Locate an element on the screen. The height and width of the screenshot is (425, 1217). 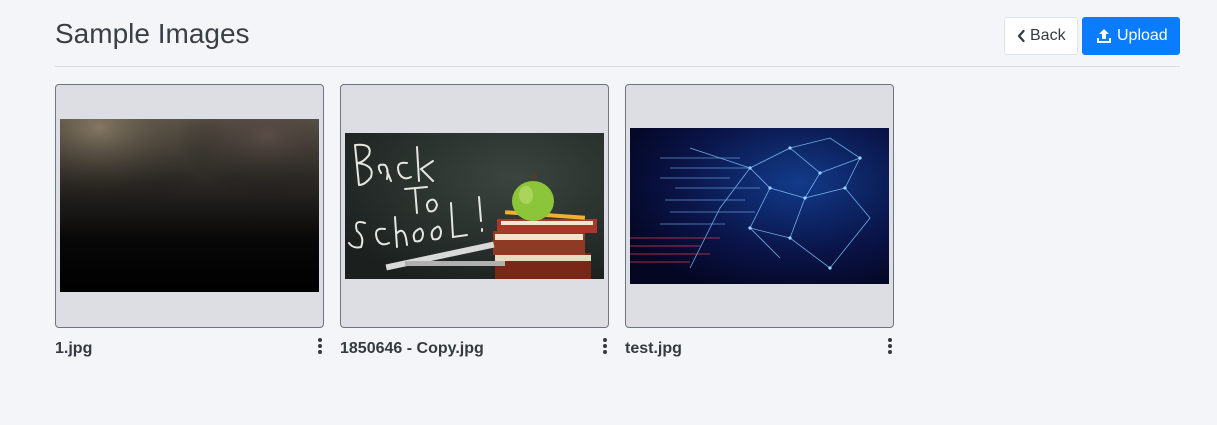
image-card: 1.jpg is located at coordinates (189, 220).